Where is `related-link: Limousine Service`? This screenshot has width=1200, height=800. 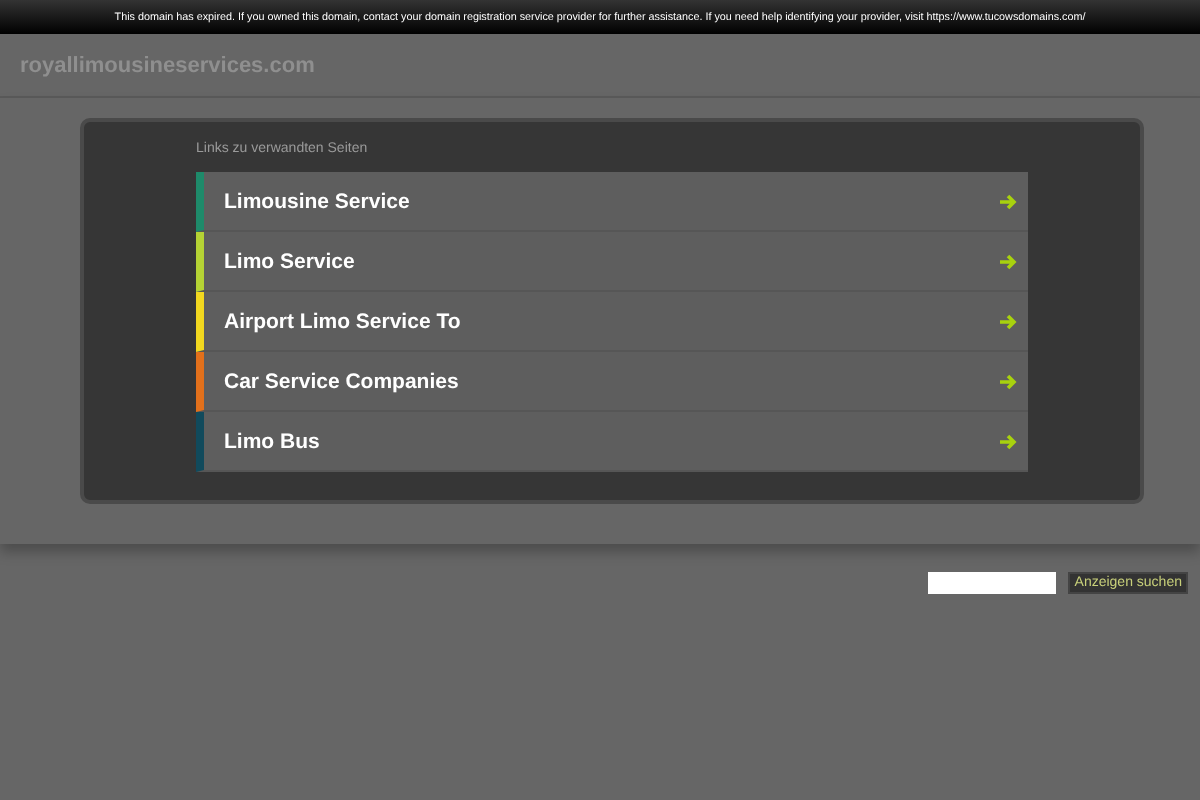
related-link: Limousine Service is located at coordinates (612, 202).